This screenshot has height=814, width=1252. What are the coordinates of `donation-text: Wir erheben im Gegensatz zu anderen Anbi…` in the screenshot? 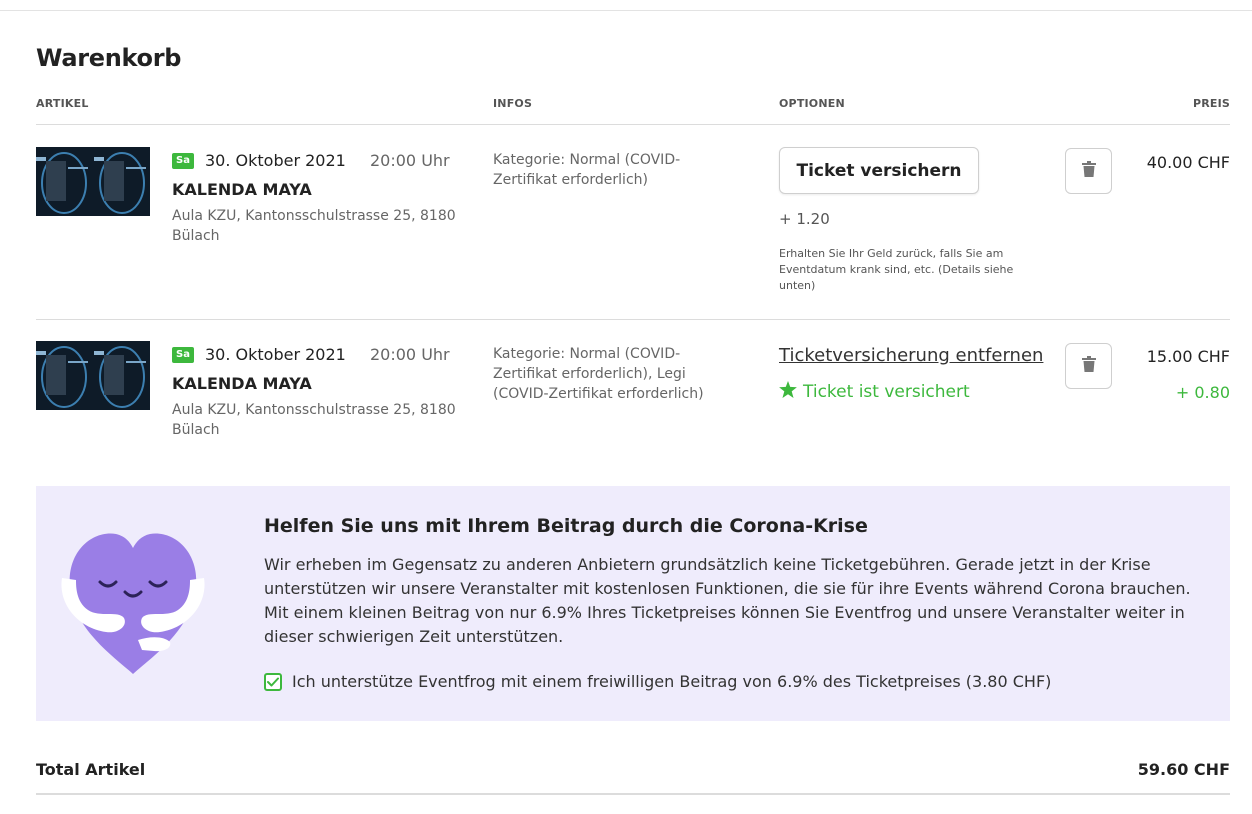 It's located at (727, 600).